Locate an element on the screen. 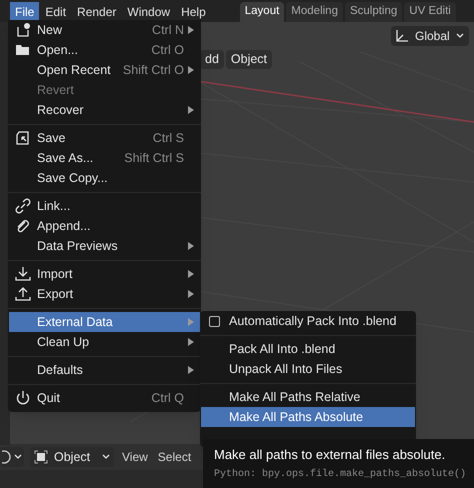 The height and width of the screenshot is (488, 474). menu-item: Quit Ctrl Q is located at coordinates (104, 398).